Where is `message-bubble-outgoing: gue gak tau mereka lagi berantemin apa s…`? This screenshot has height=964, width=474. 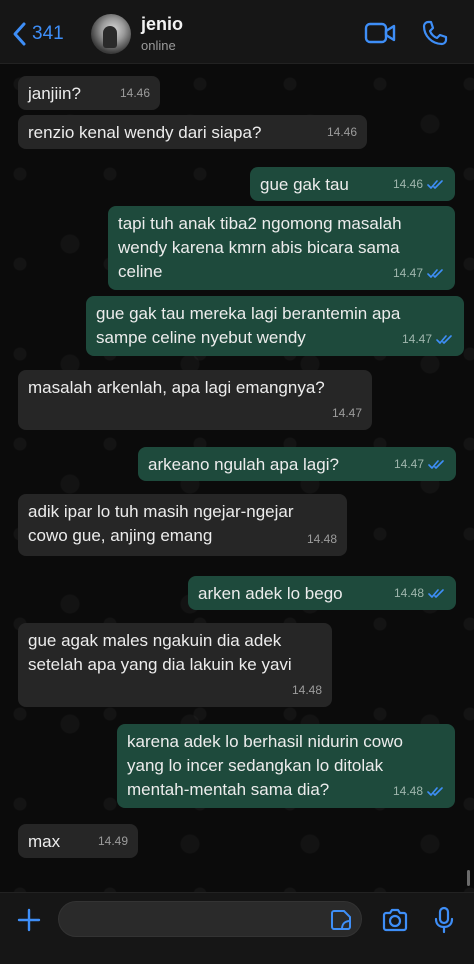
message-bubble-outgoing: gue gak tau mereka lagi berantemin apa s… is located at coordinates (275, 326).